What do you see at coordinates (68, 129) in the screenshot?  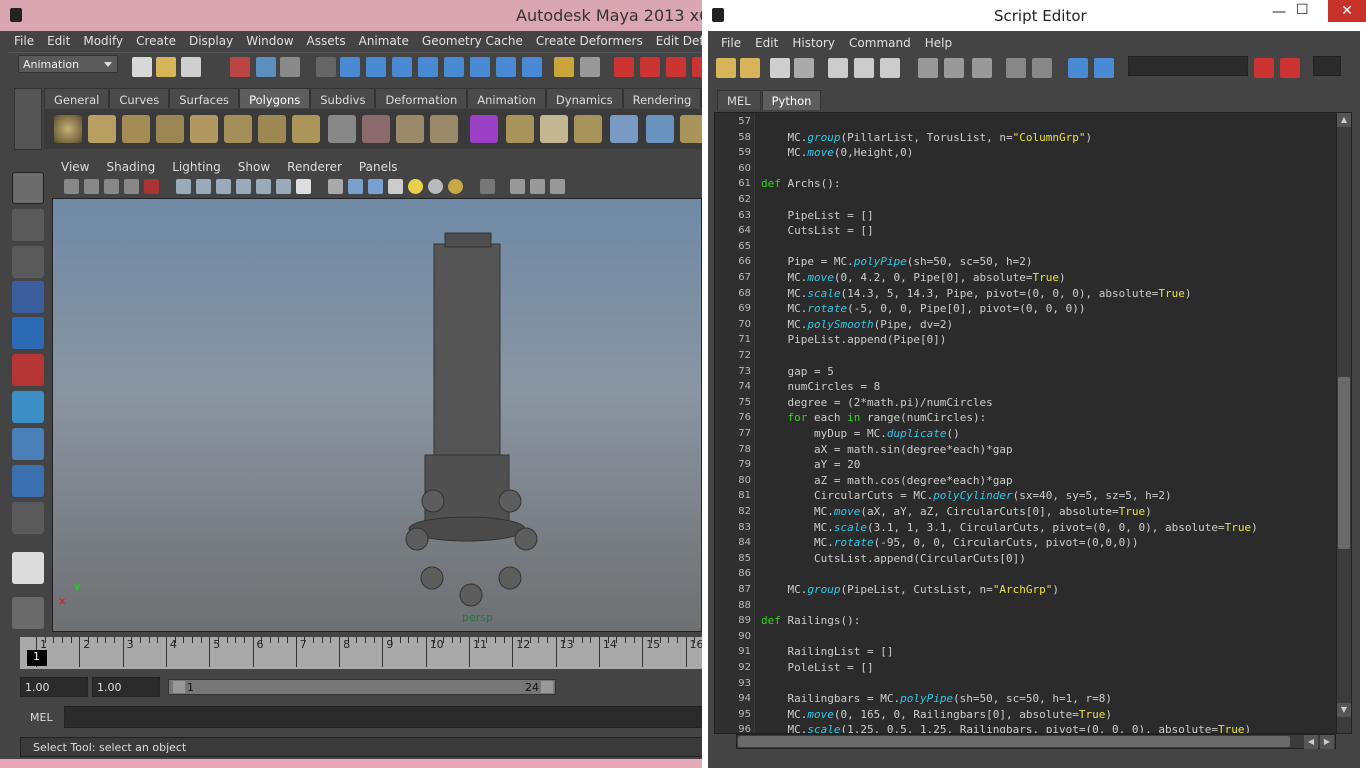 I see `poly-sphere-icon` at bounding box center [68, 129].